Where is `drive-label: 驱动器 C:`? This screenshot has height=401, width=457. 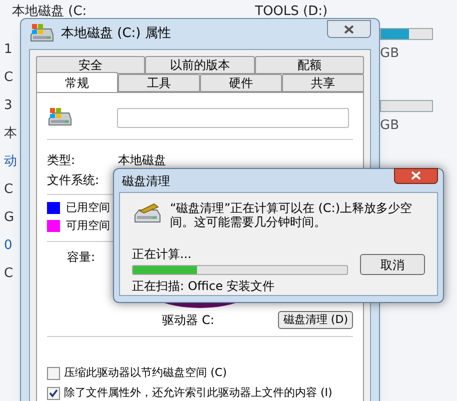 drive-label: 驱动器 C: is located at coordinates (188, 320).